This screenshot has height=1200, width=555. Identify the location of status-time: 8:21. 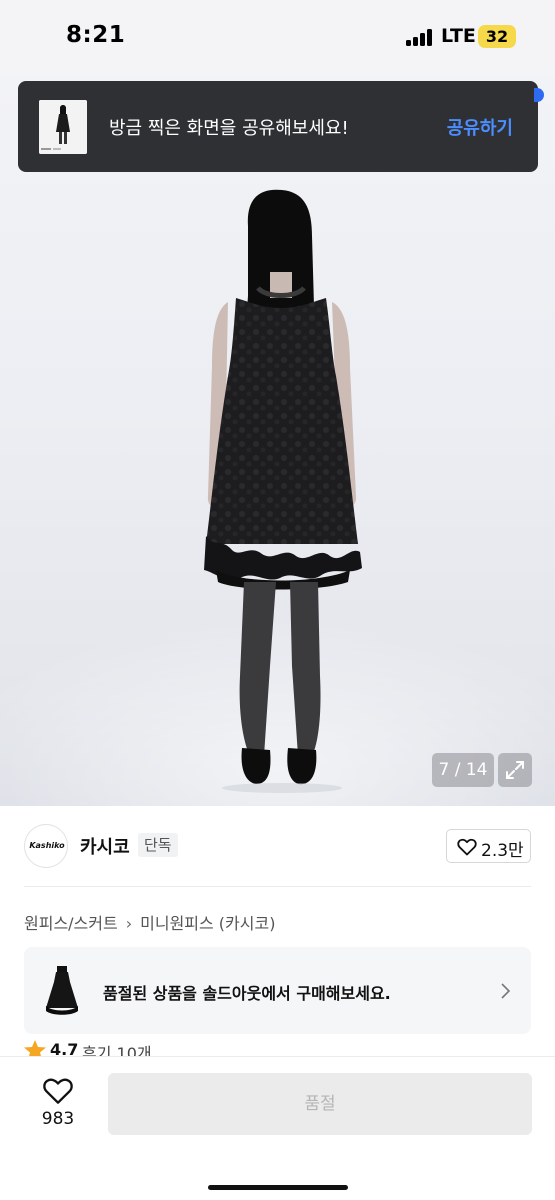
(96, 35).